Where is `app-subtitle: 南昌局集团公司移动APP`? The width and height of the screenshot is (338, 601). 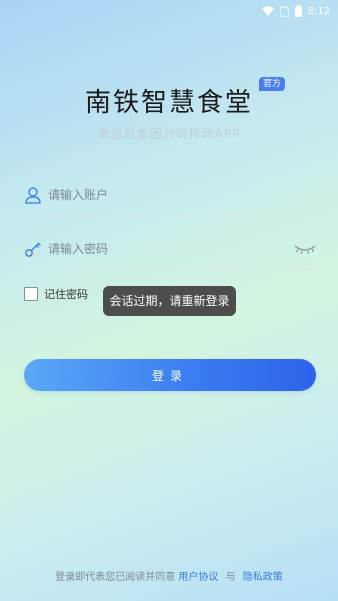
app-subtitle: 南昌局集团公司移动APP is located at coordinates (169, 134).